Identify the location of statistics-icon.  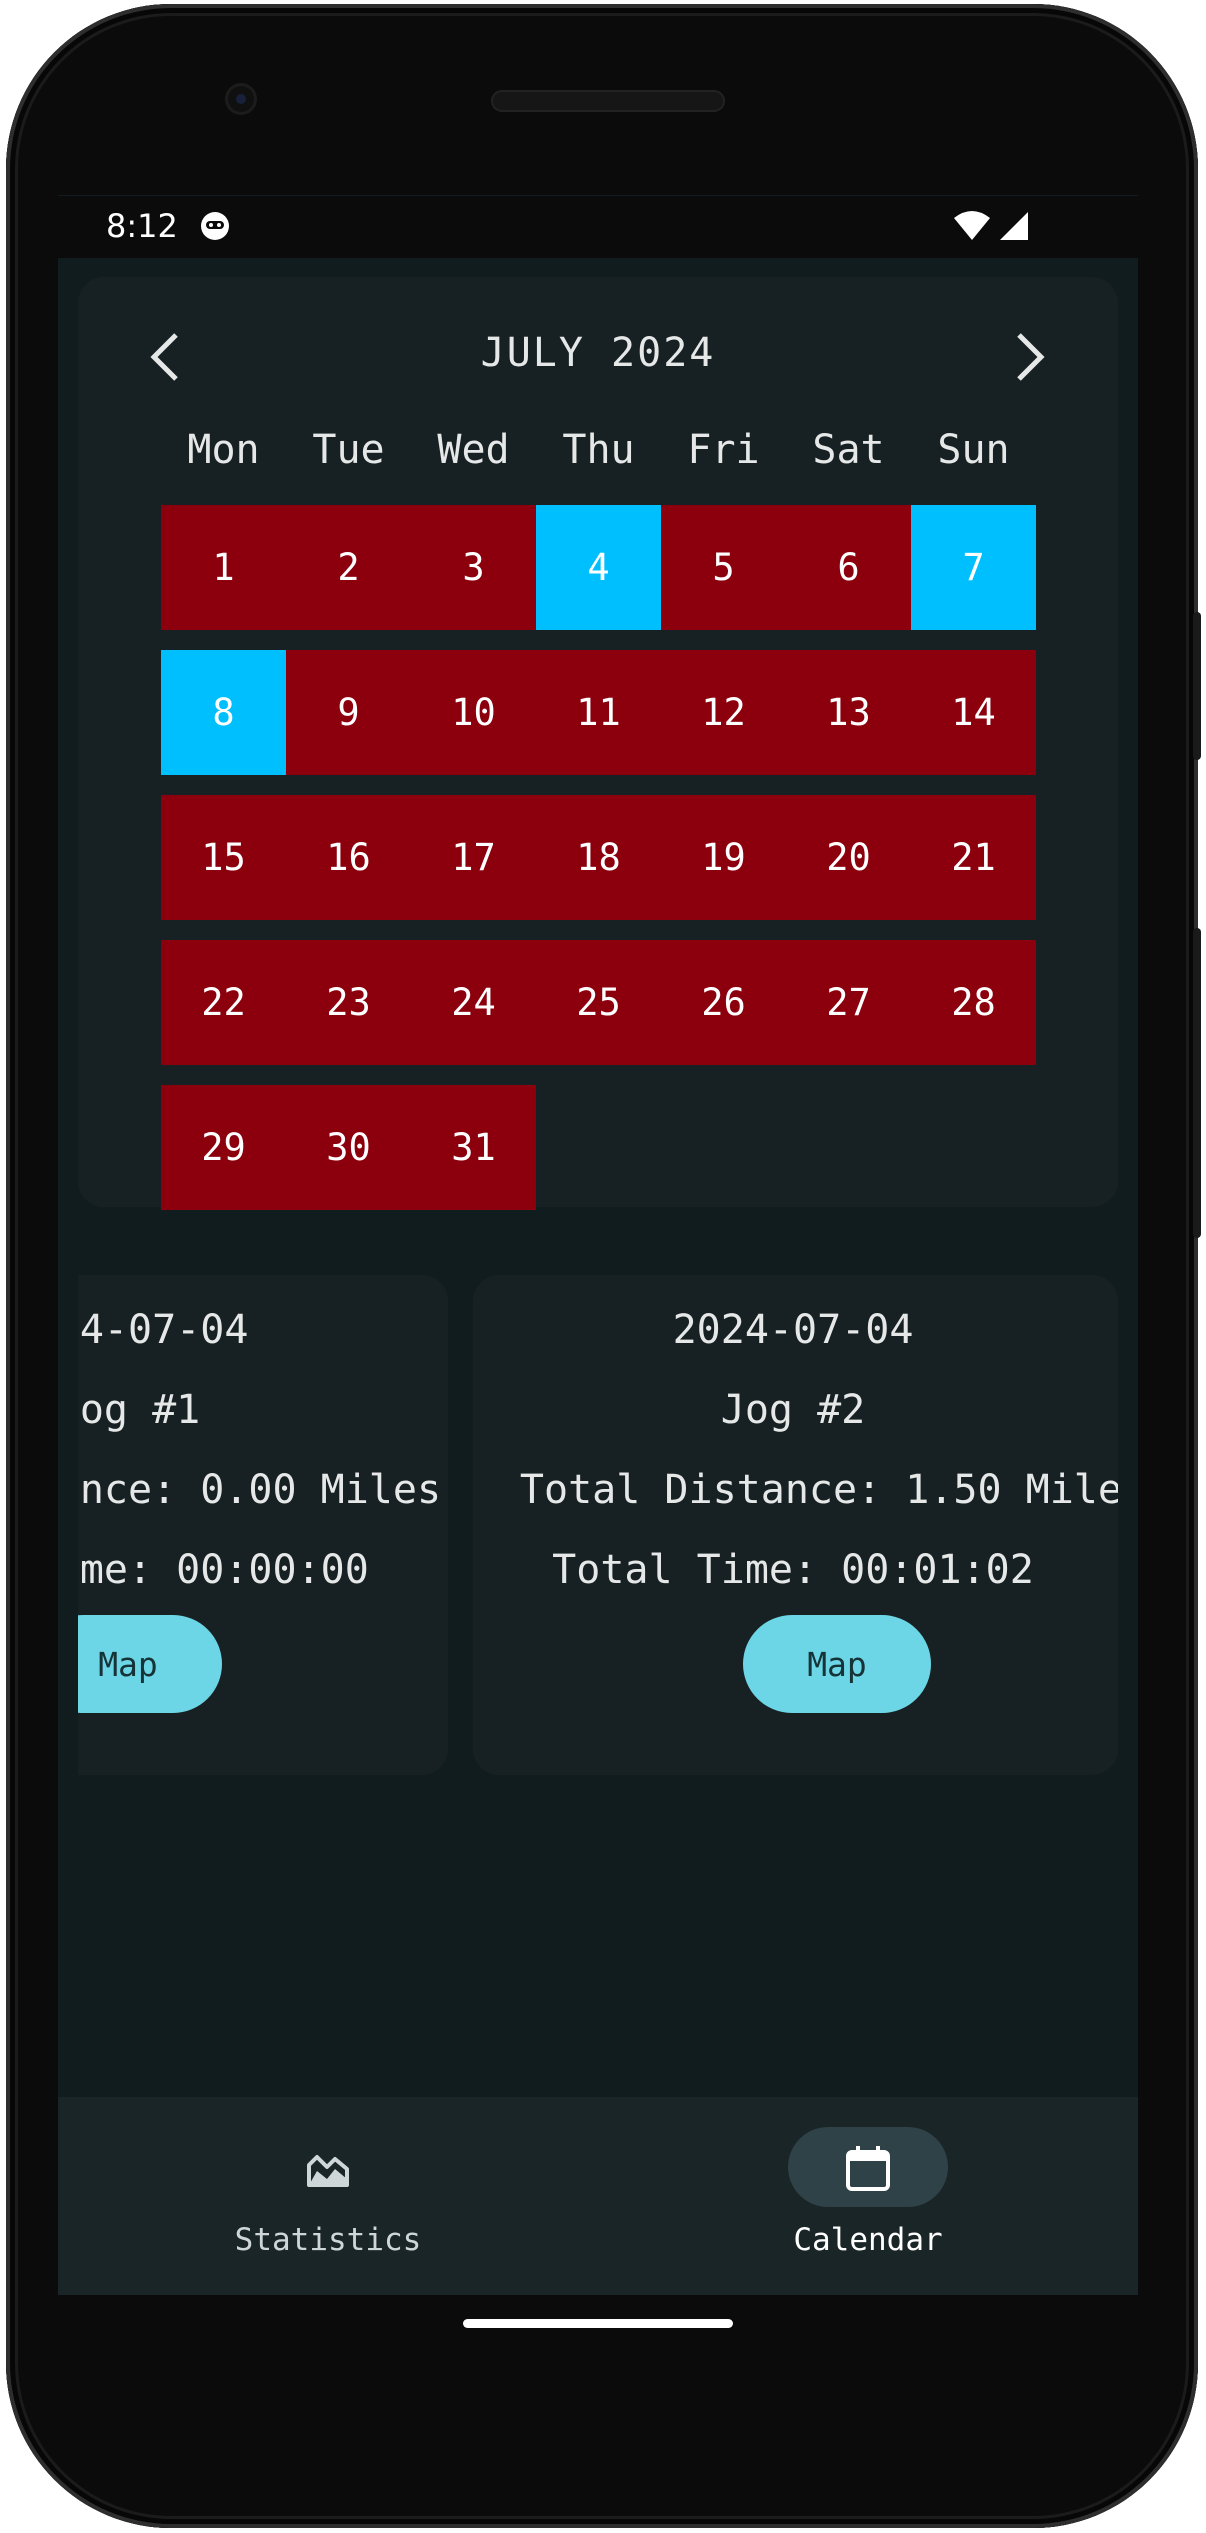
(328, 2171).